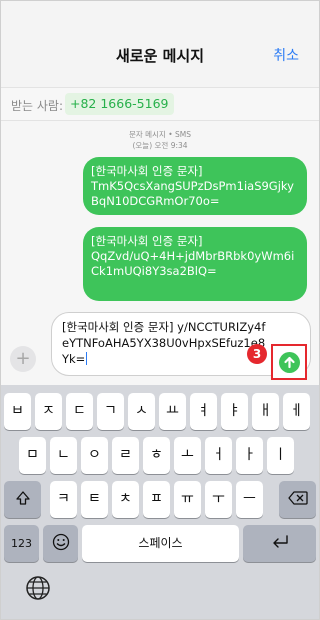 Image resolution: width=320 pixels, height=620 pixels. Describe the element at coordinates (79, 411) in the screenshot. I see `key: ㄷ` at that location.